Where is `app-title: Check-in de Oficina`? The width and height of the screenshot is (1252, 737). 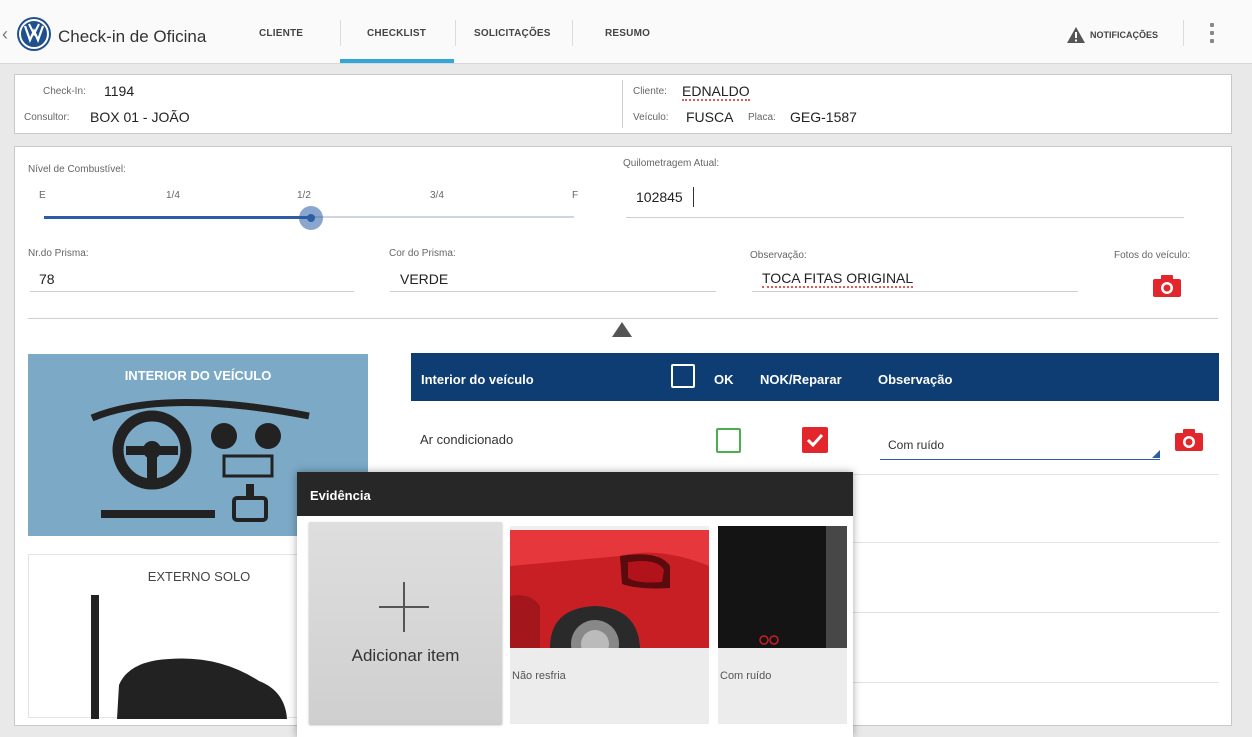 app-title: Check-in de Oficina is located at coordinates (132, 36).